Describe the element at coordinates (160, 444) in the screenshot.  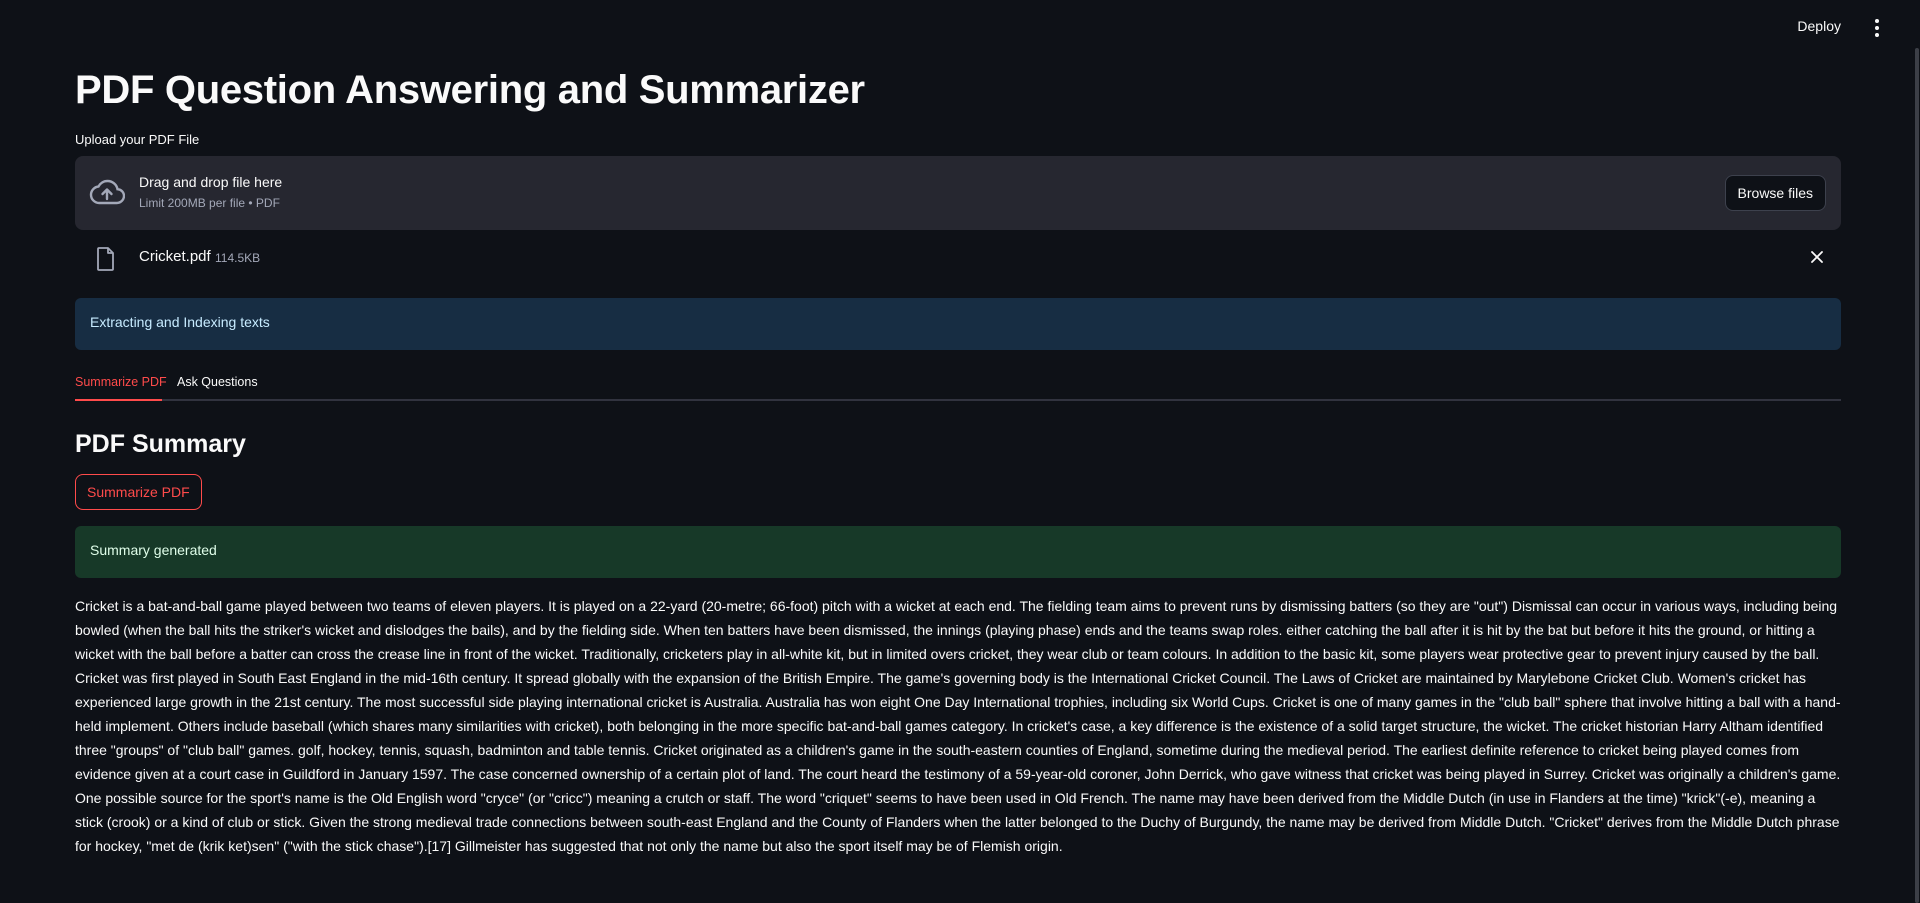
I see `section-title: PDF Summary` at that location.